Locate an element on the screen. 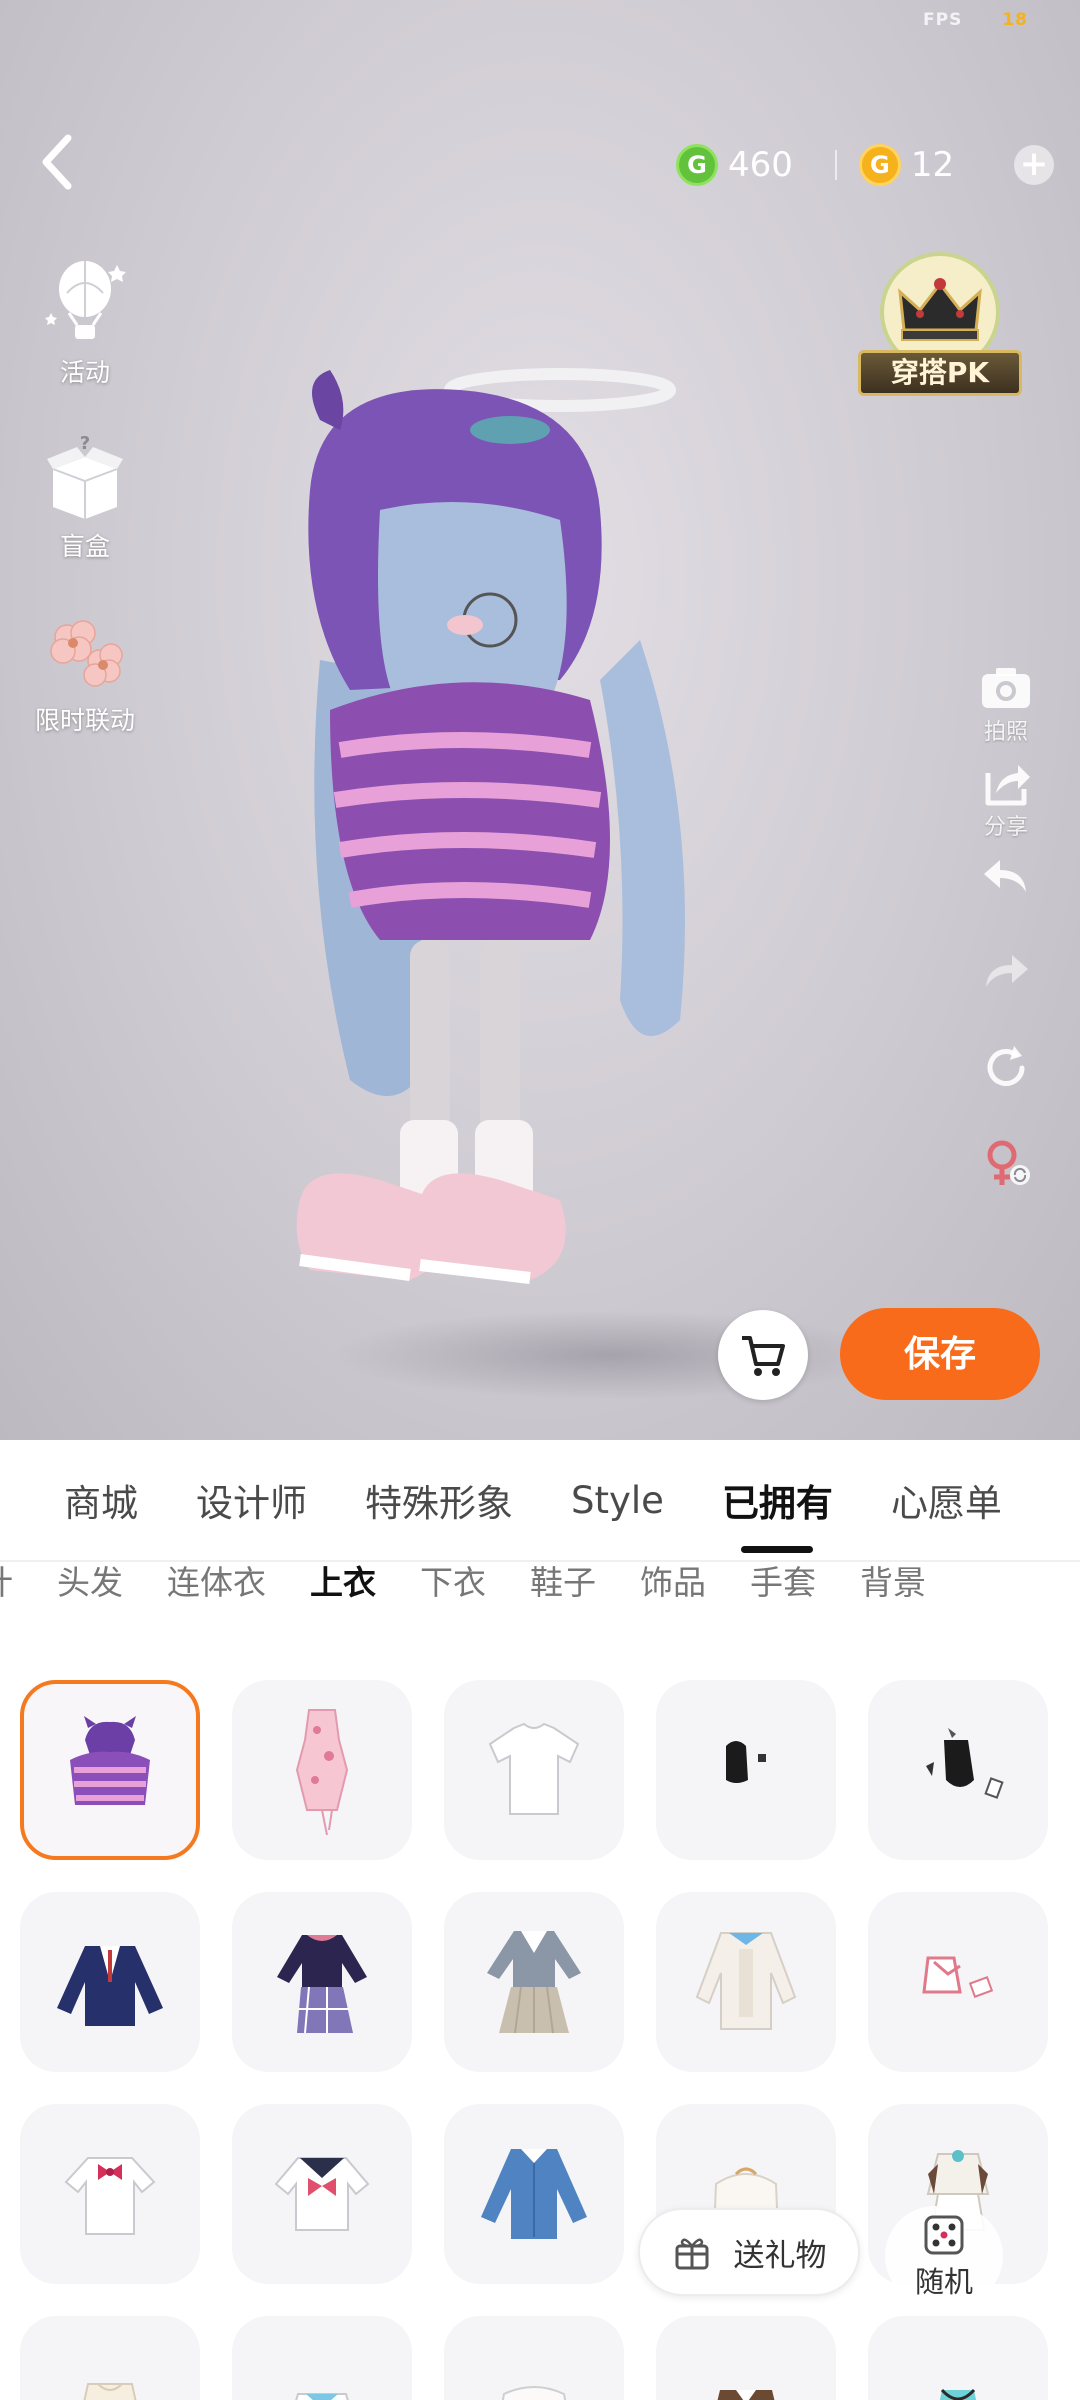  menu-label-collab: 限时联动 is located at coordinates (84, 720).